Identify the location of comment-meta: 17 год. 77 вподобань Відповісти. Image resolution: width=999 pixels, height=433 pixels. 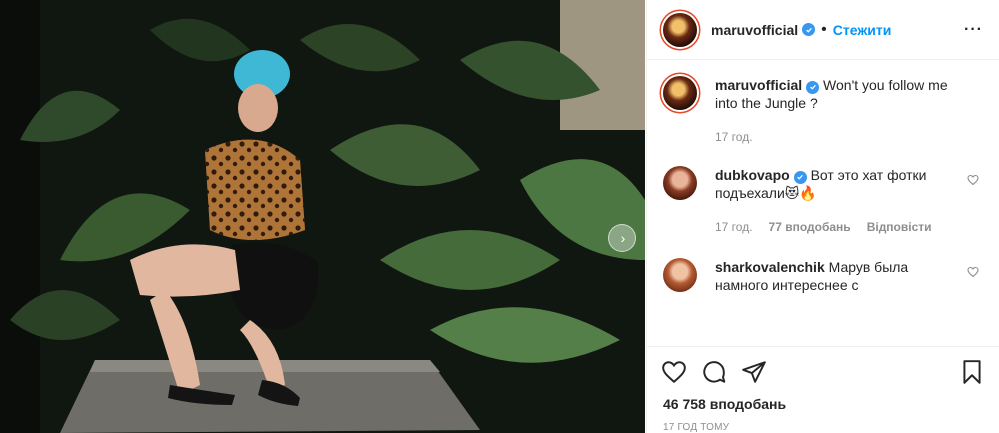
(838, 227).